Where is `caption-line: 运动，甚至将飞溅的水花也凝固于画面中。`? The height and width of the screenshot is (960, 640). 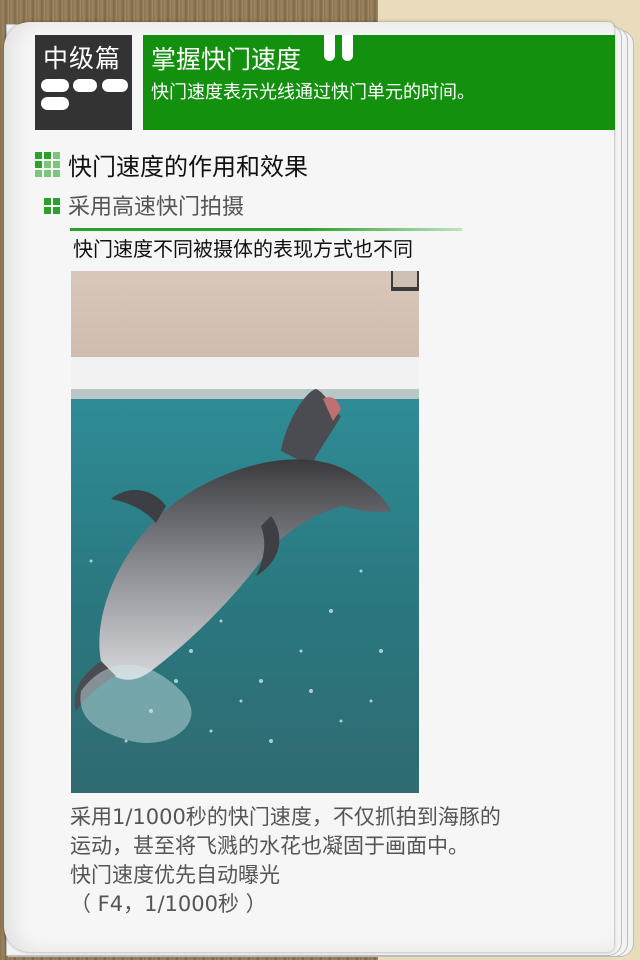 caption-line: 运动，甚至将飞溅的水花也凝固于画面中。 is located at coordinates (269, 846).